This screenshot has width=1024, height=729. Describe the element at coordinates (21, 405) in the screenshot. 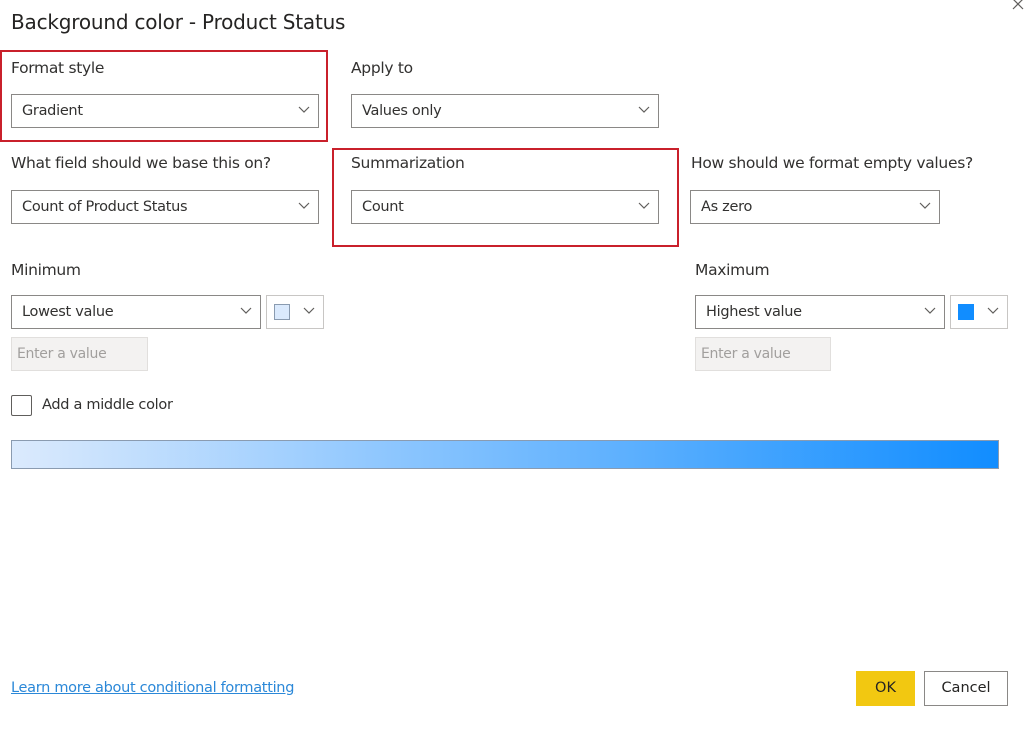

I see `middle-color-checkbox` at that location.